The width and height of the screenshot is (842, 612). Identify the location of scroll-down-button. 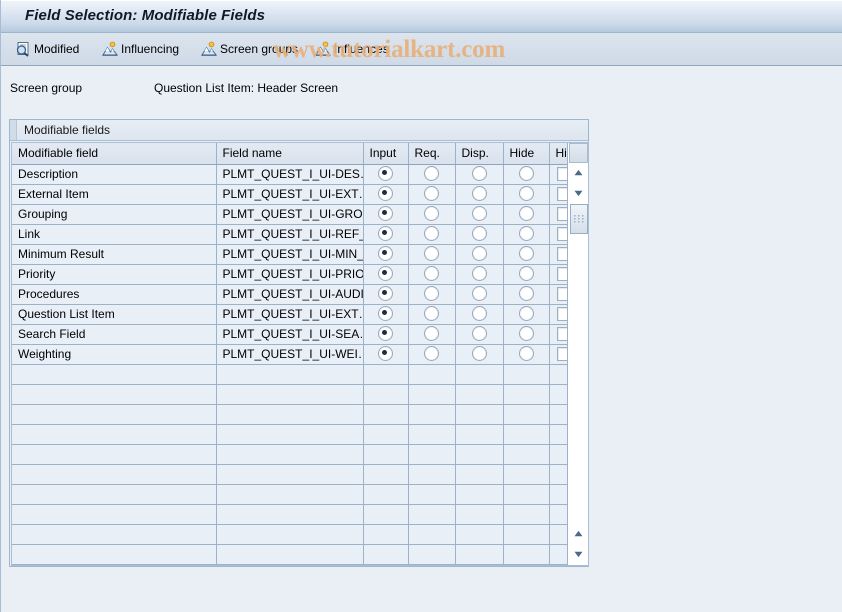
(578, 193).